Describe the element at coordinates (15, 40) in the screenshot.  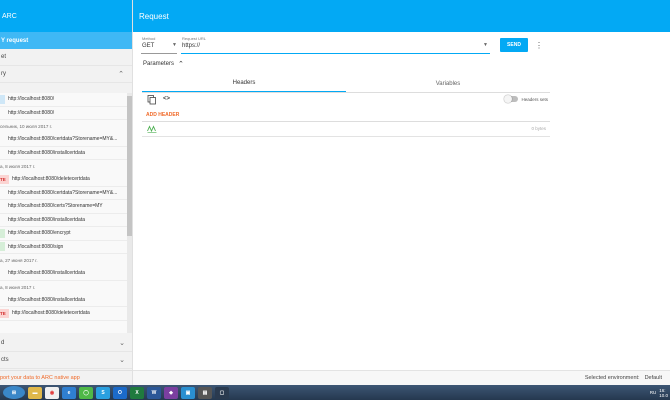
I see `sidebar-item-label: Y request` at that location.